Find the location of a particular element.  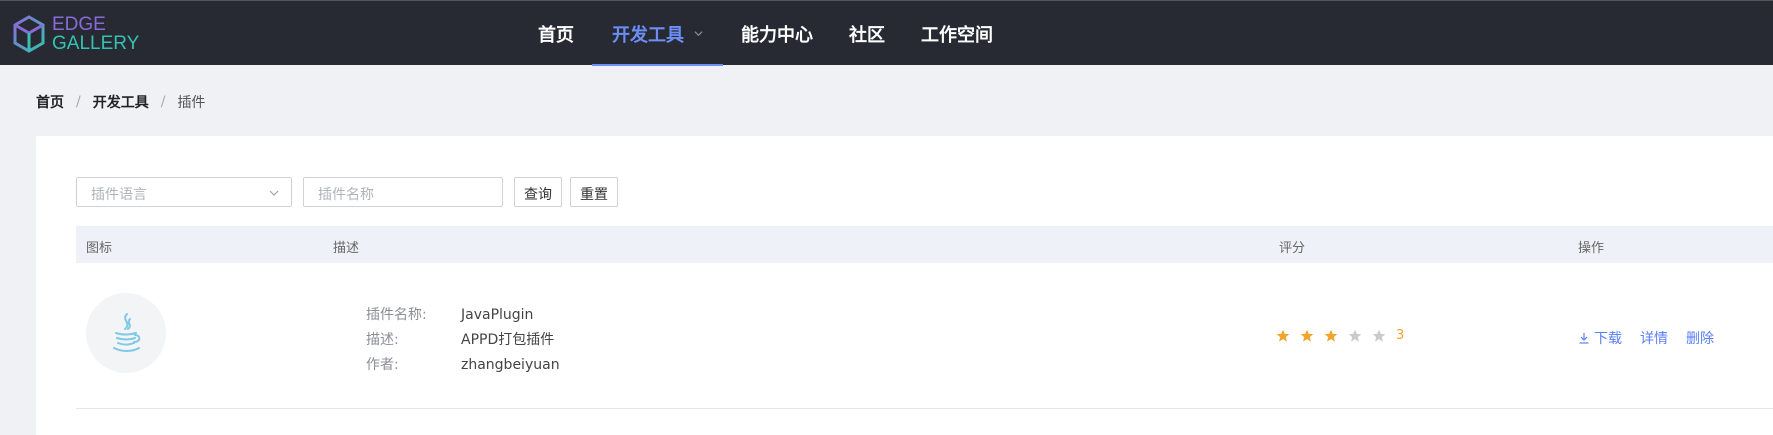

column-header-description: 描述 is located at coordinates (346, 248).